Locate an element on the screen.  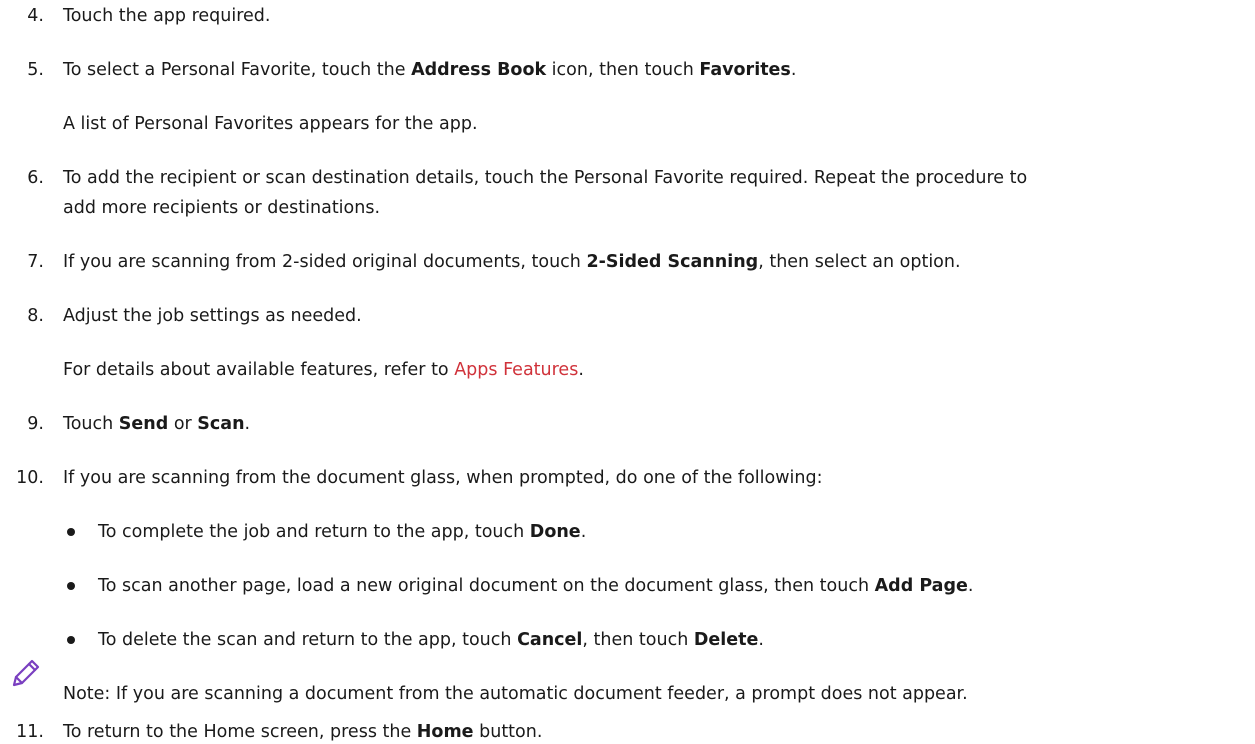
step-number-7: 7. is located at coordinates (35, 262).